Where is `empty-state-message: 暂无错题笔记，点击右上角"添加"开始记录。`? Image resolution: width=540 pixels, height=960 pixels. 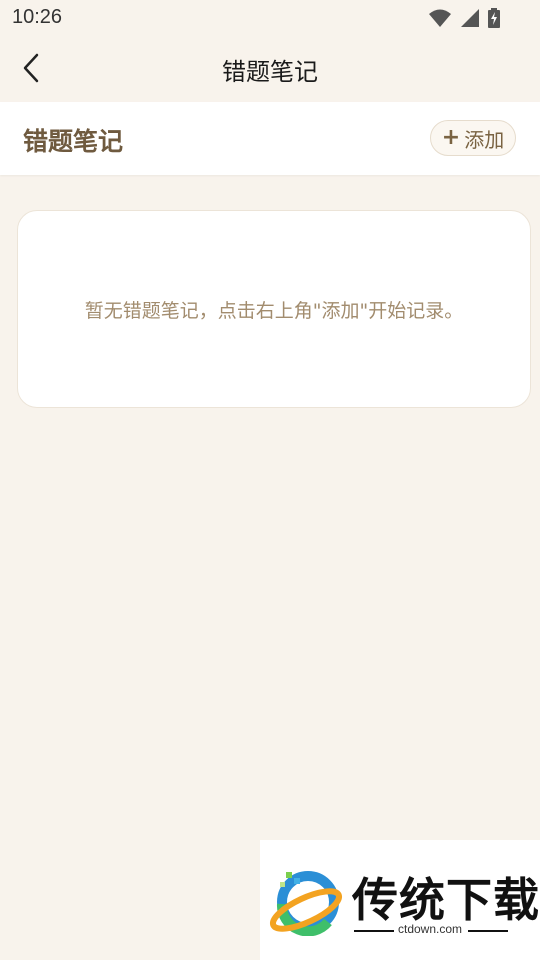 empty-state-message: 暂无错题笔记，点击右上角"添加"开始记录。 is located at coordinates (274, 311).